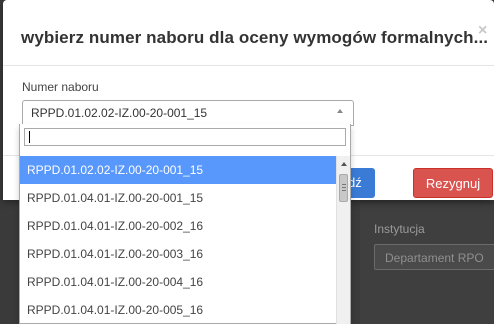 This screenshot has width=494, height=324. Describe the element at coordinates (178, 198) in the screenshot. I see `option-item: RPPD.01.04.01-IZ.00-20-001_15` at that location.